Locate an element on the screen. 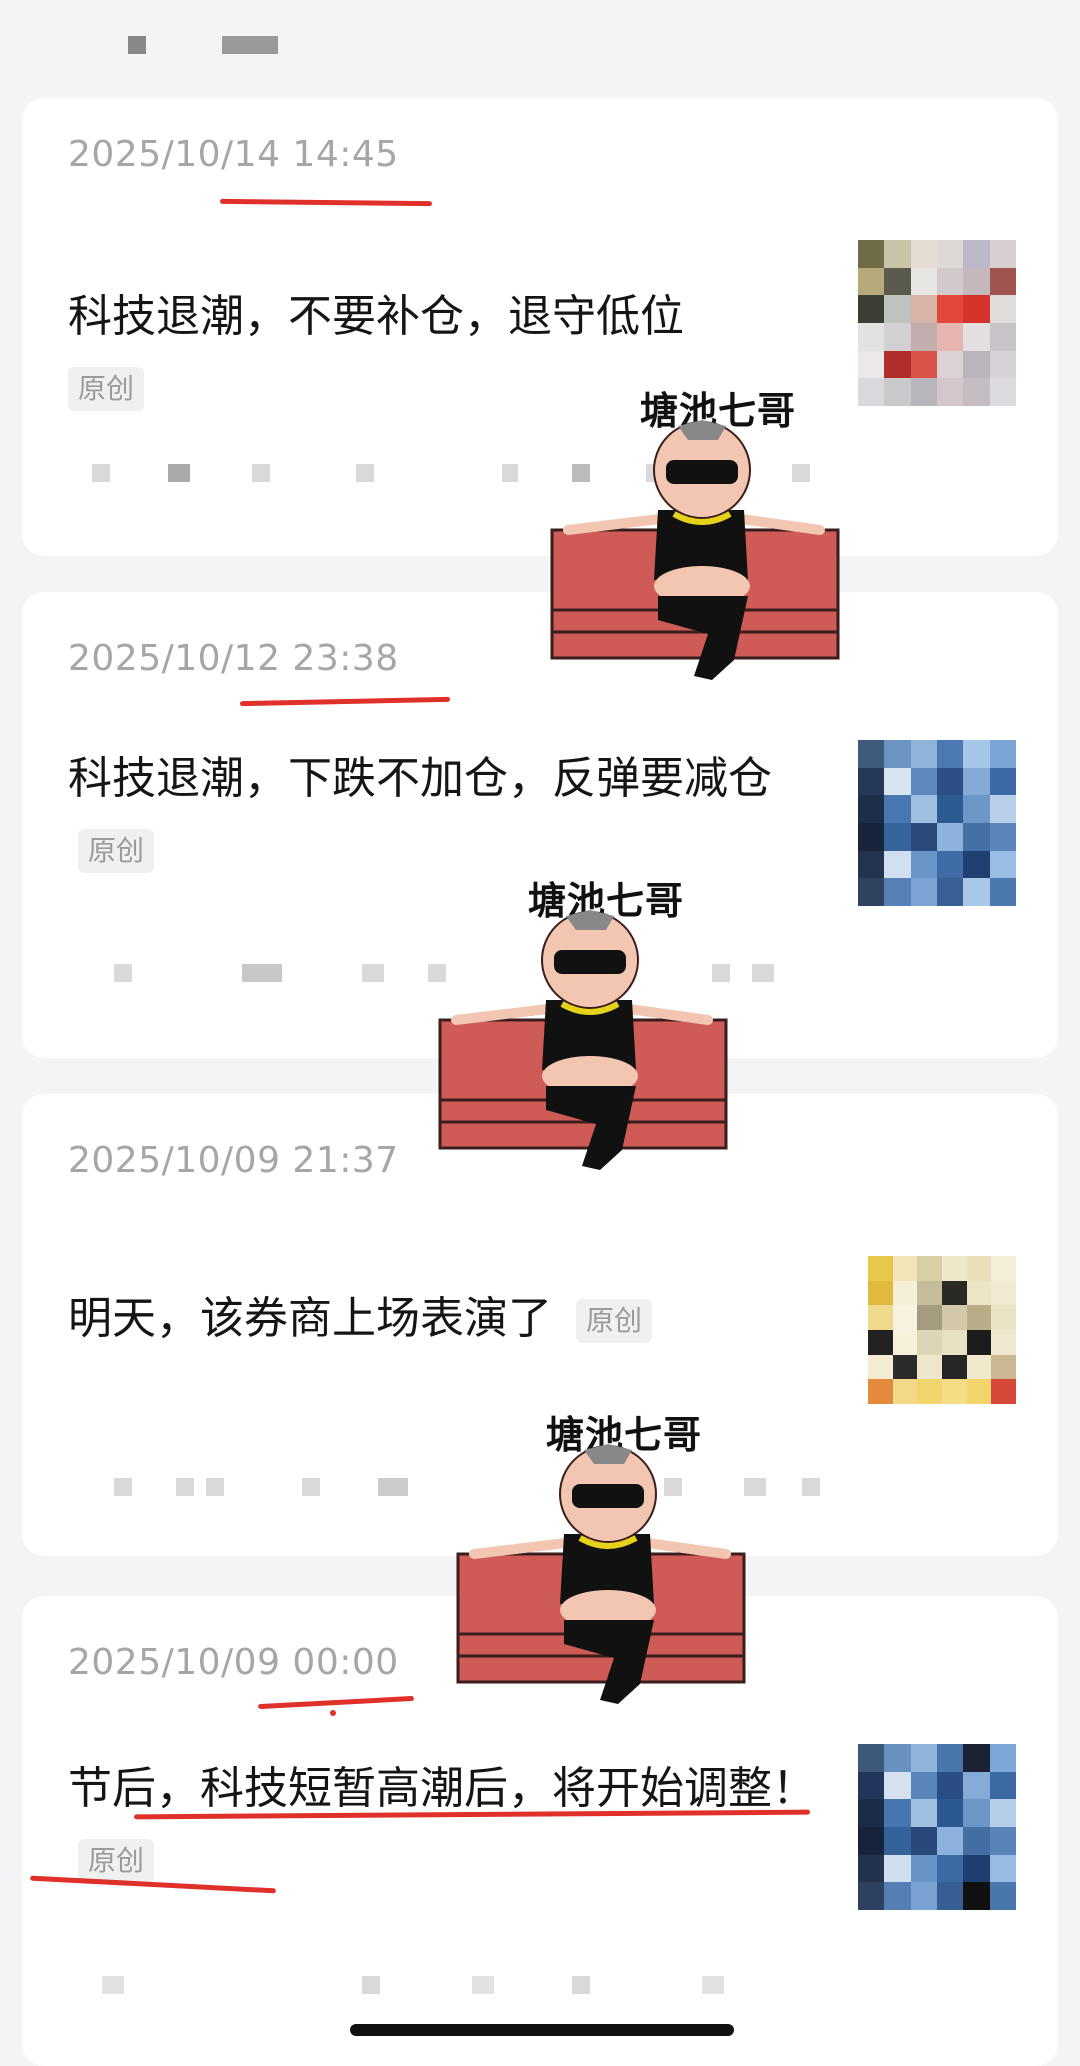 The width and height of the screenshot is (1080, 2066). article-title-text: 科技退潮，下跌不加仓，反弹要减仓 is located at coordinates (420, 778).